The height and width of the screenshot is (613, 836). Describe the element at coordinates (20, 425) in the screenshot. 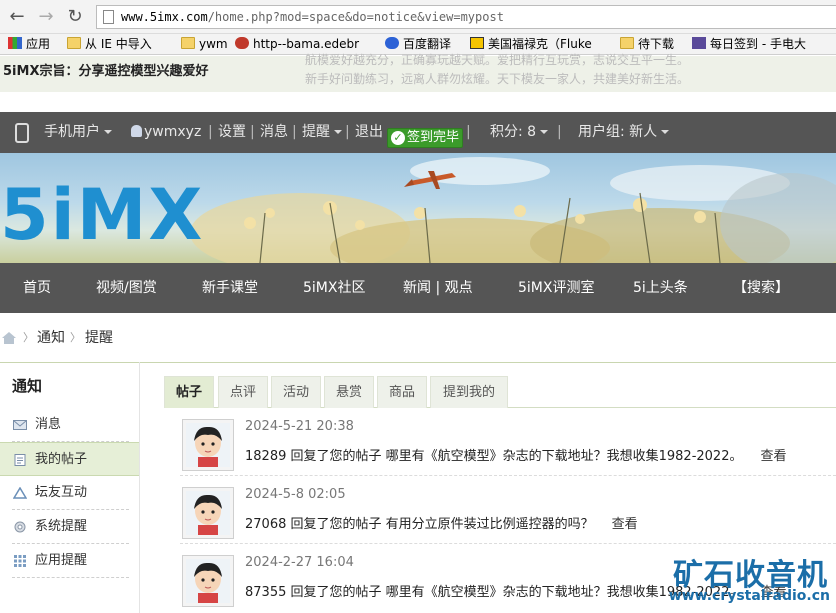

I see `envelope-icon` at that location.